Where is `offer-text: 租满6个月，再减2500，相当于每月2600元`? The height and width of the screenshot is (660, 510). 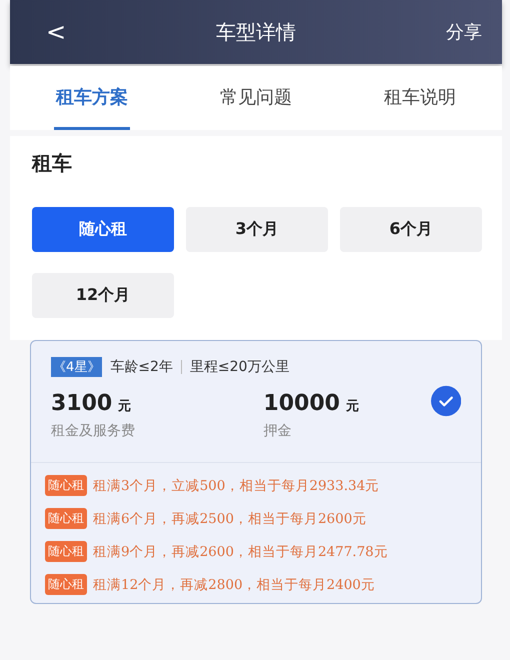
offer-text: 租满6个月，再减2500，相当于每月2600元 is located at coordinates (229, 519).